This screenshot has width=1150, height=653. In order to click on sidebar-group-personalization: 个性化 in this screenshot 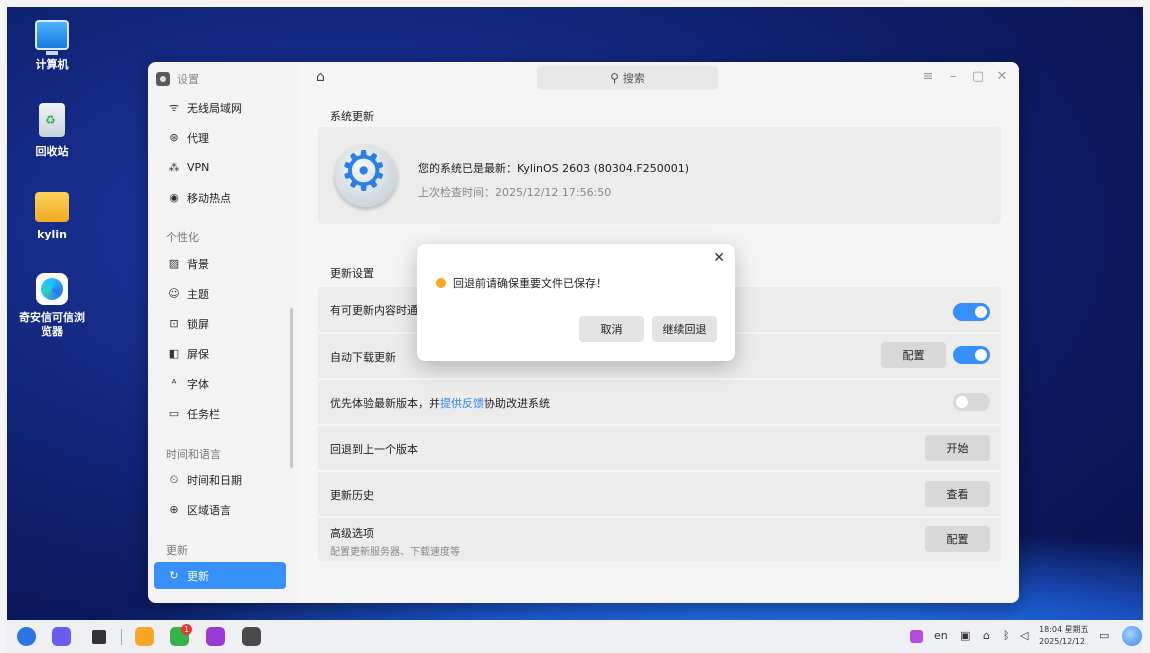, I will do `click(182, 237)`.